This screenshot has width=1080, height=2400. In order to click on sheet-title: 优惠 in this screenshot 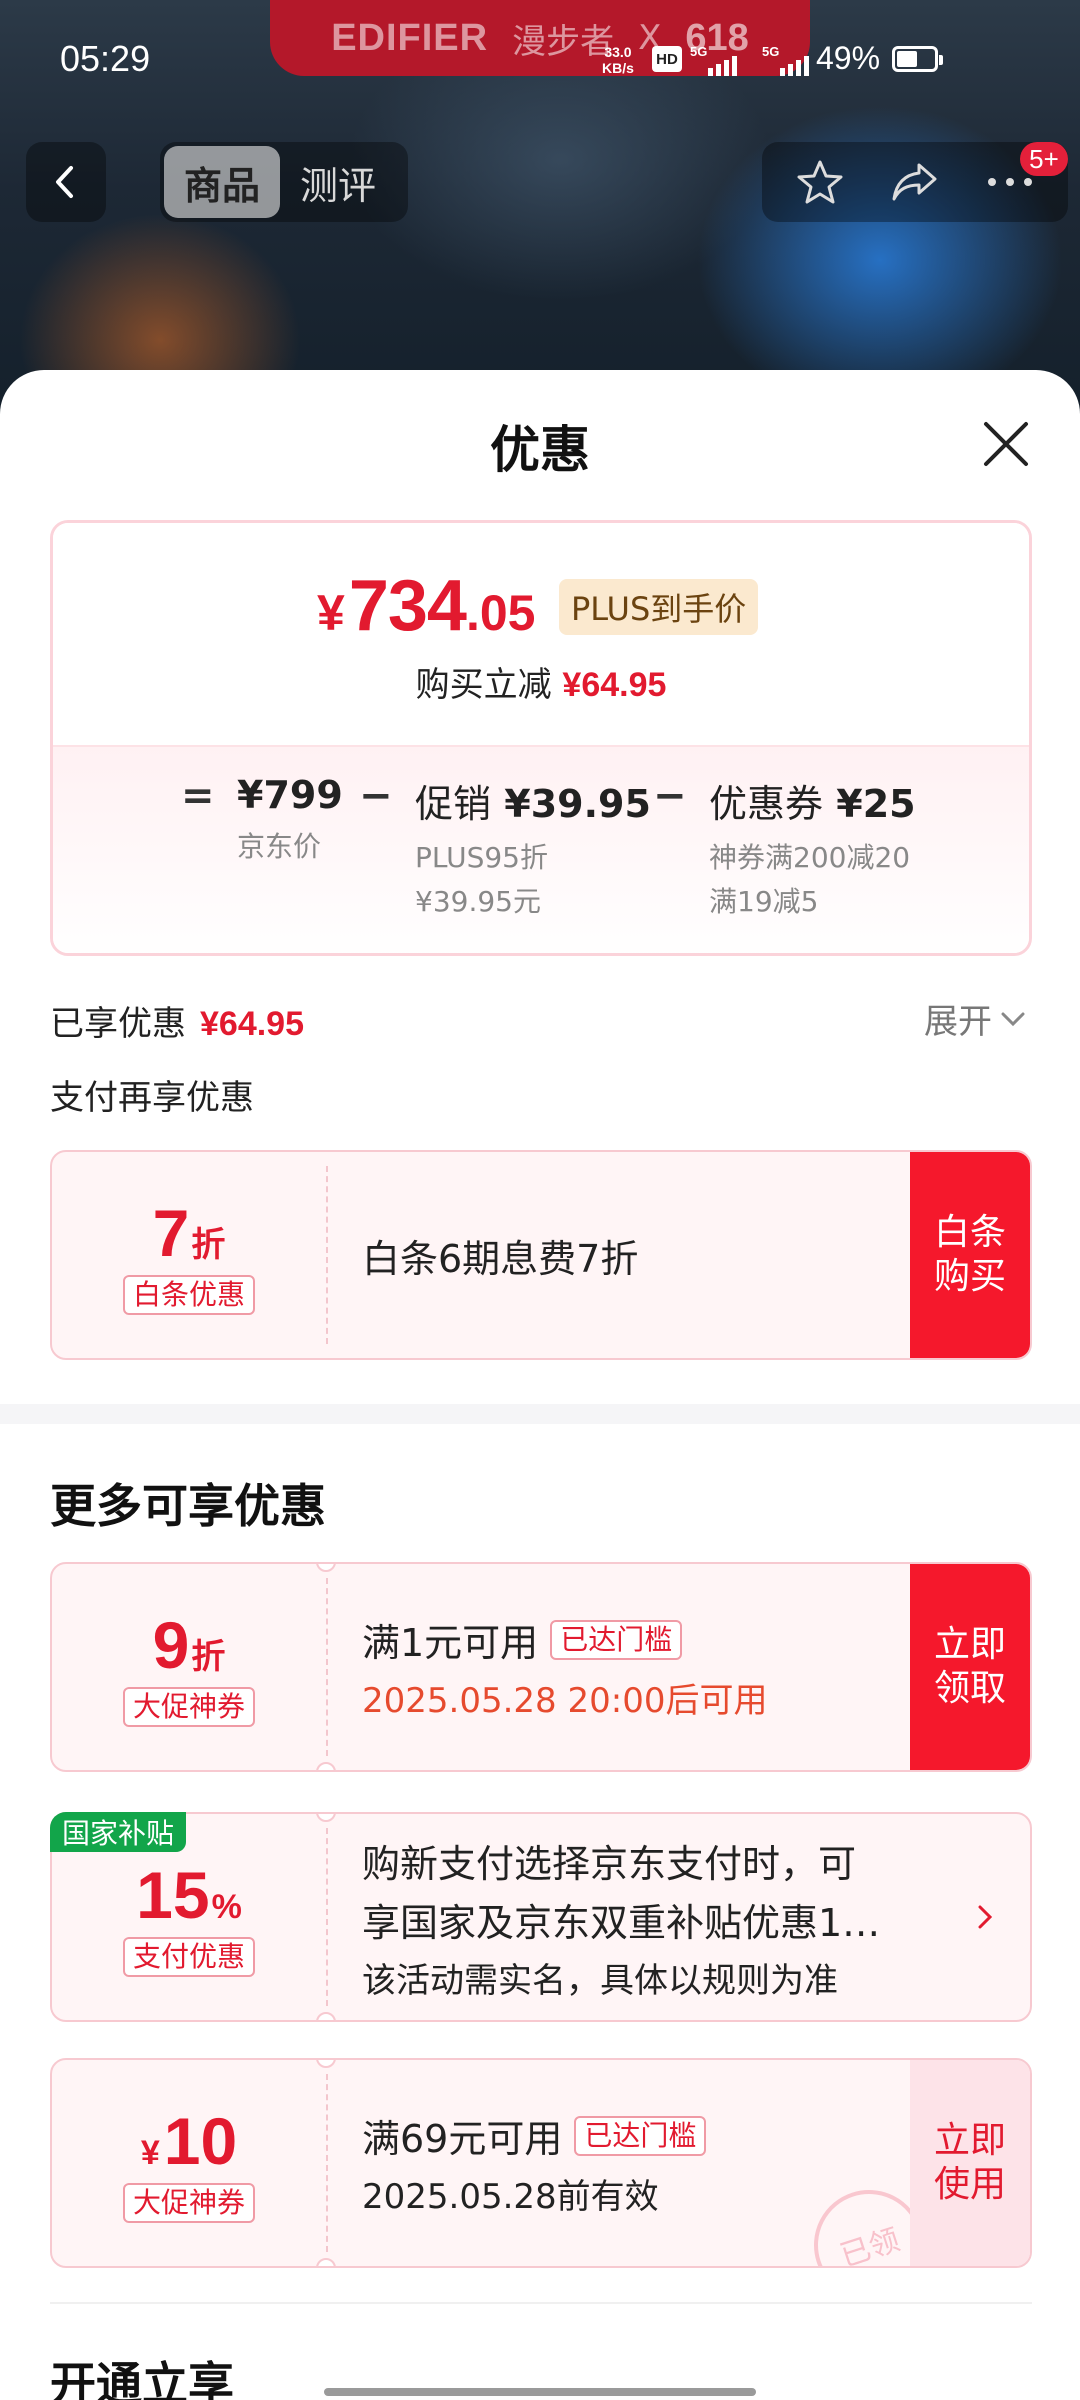, I will do `click(540, 450)`.